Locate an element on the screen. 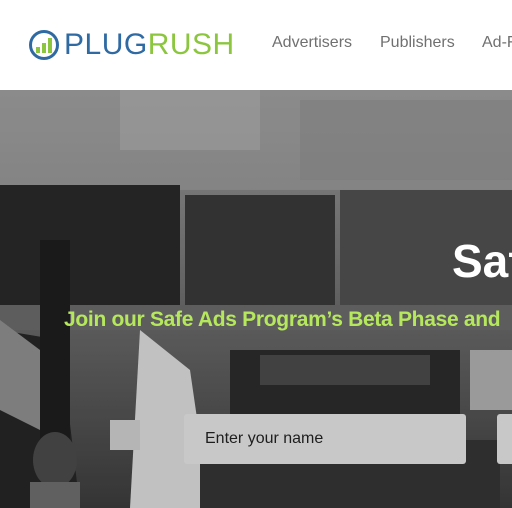  name-input is located at coordinates (325, 439).